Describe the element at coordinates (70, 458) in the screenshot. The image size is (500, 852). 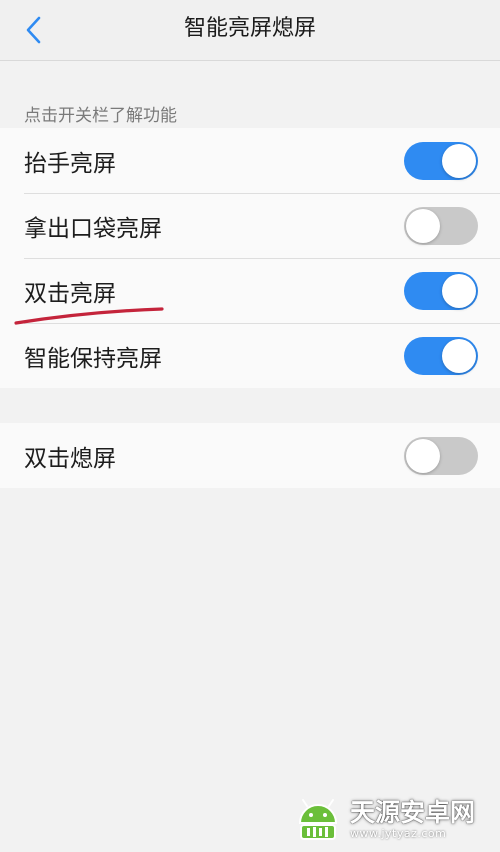
I see `setting-label: 双击熄屏` at that location.